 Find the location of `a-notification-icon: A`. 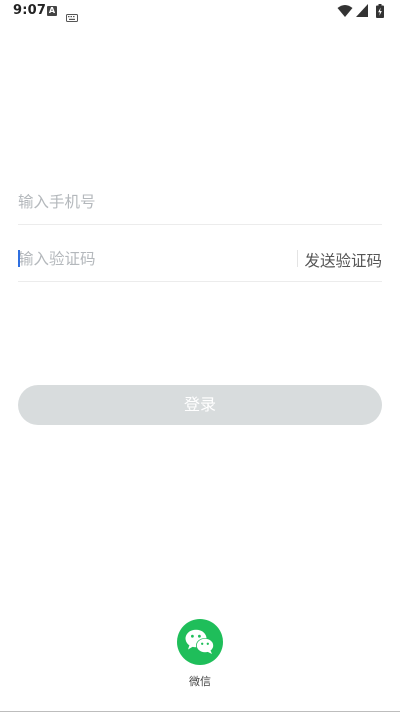

a-notification-icon: A is located at coordinates (52, 11).